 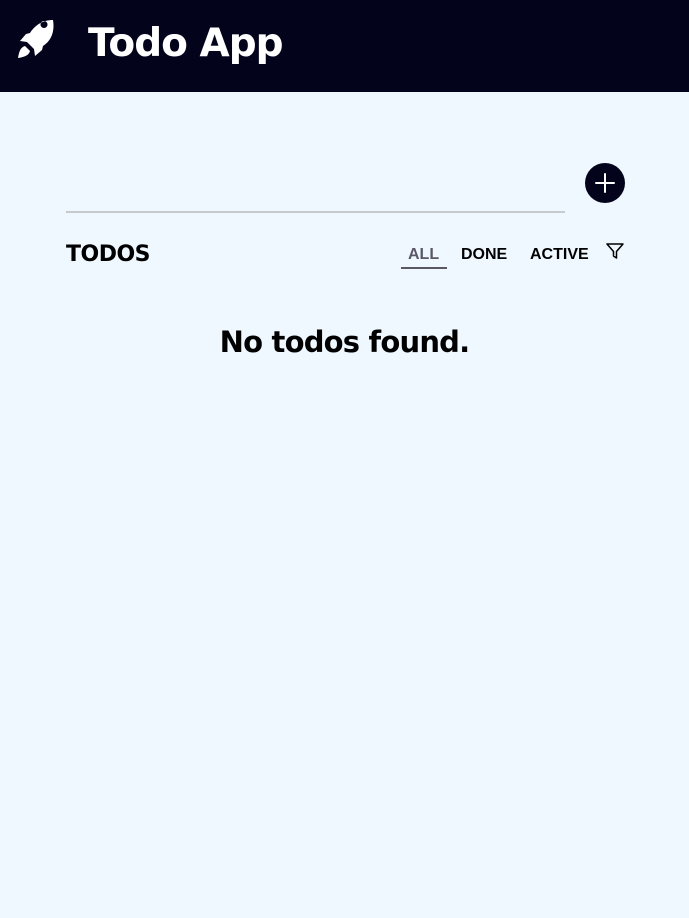 I want to click on input-underline, so click(x=315, y=212).